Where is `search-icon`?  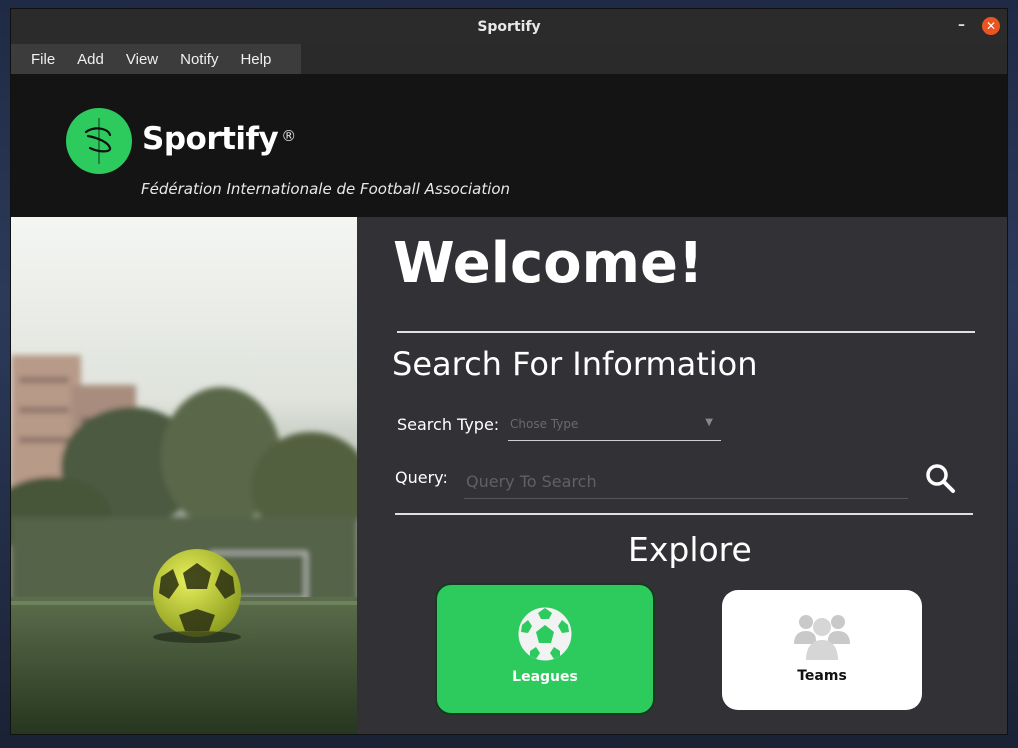 search-icon is located at coordinates (940, 478).